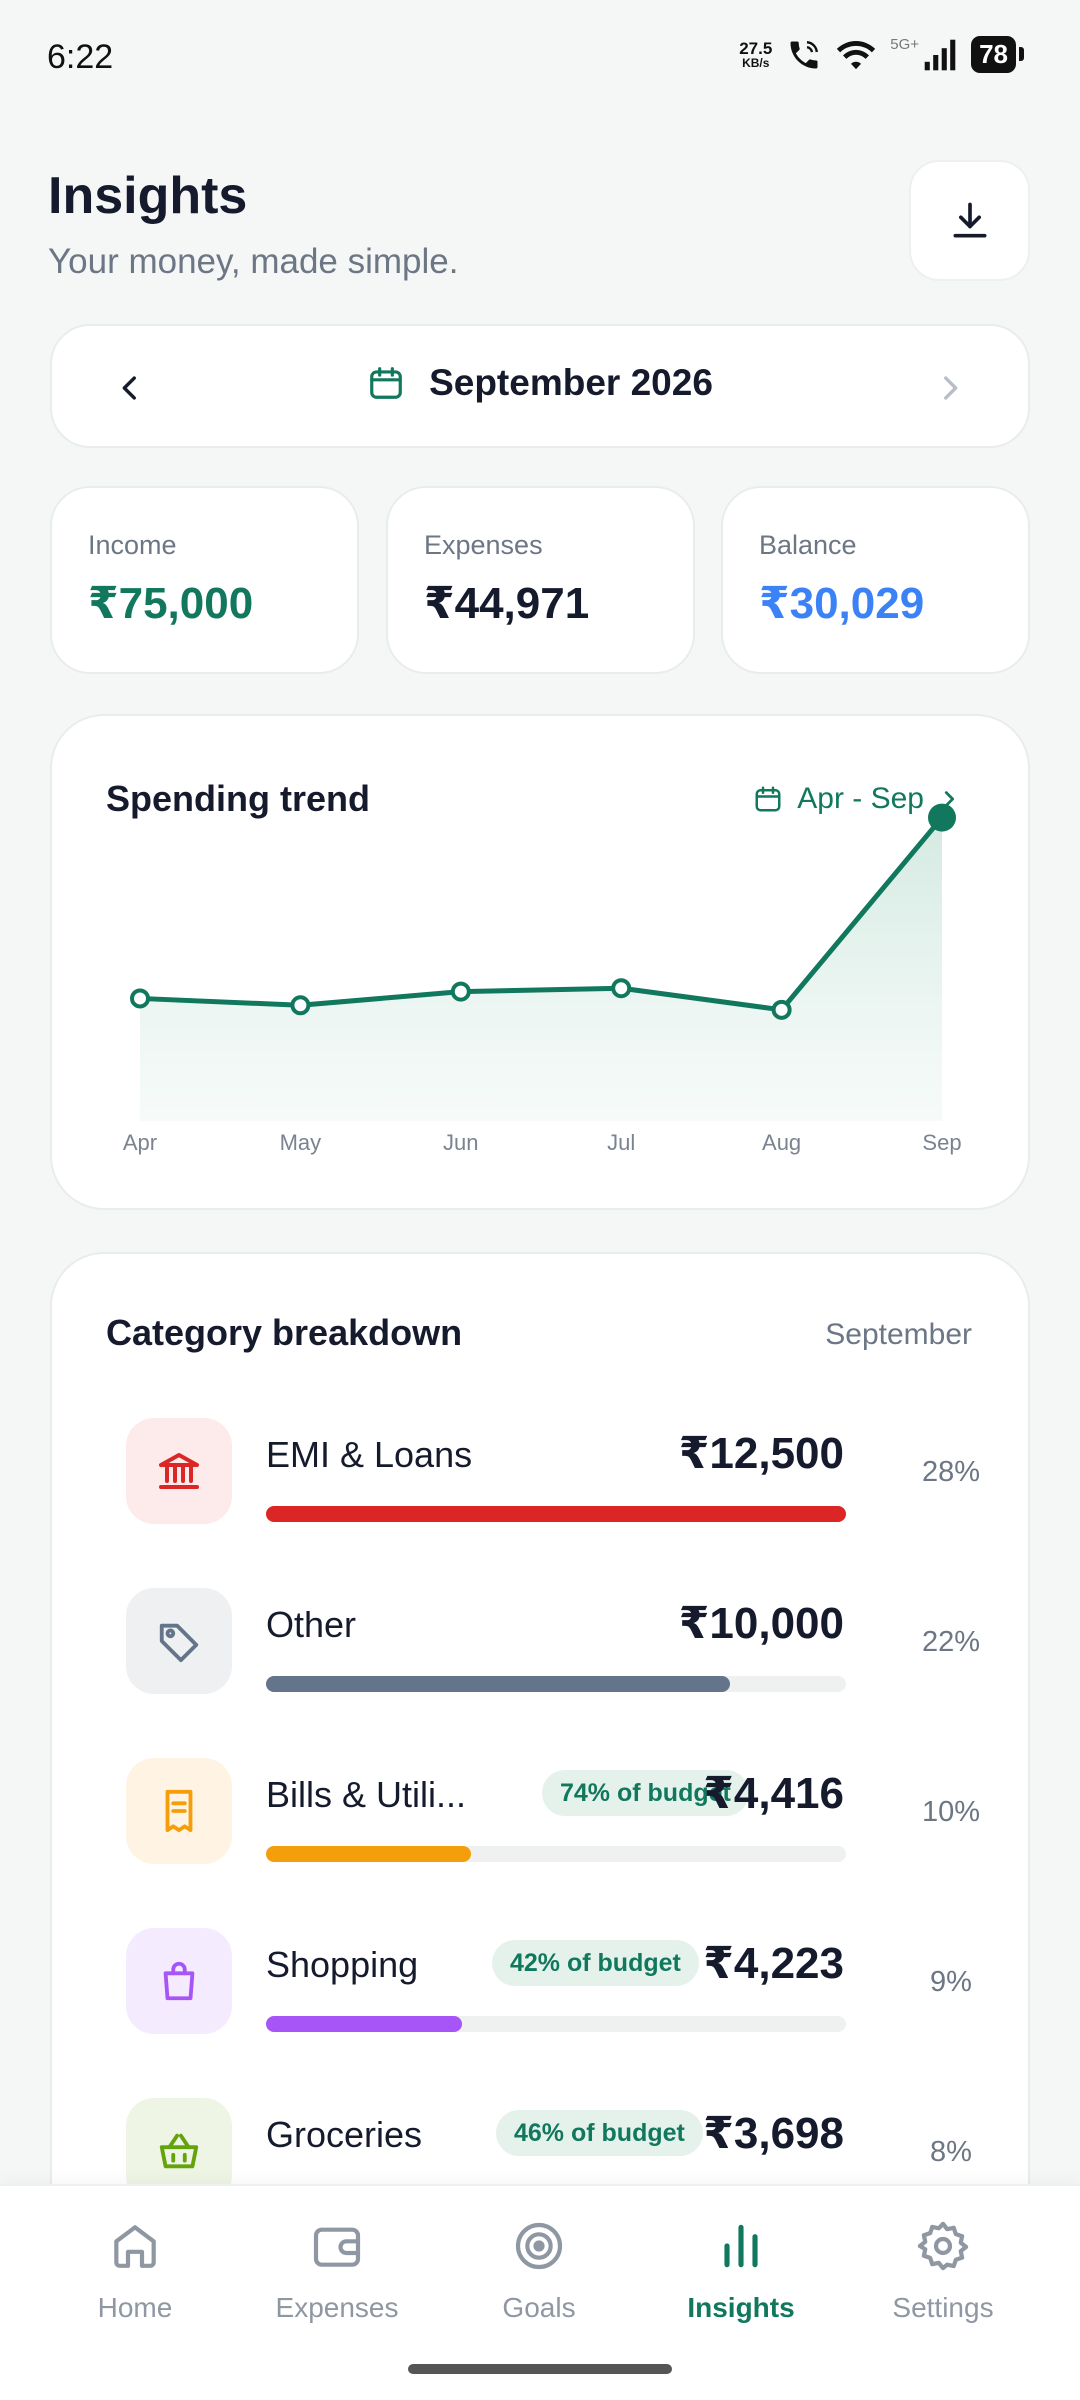  Describe the element at coordinates (856, 54) in the screenshot. I see `wifi-icon` at that location.